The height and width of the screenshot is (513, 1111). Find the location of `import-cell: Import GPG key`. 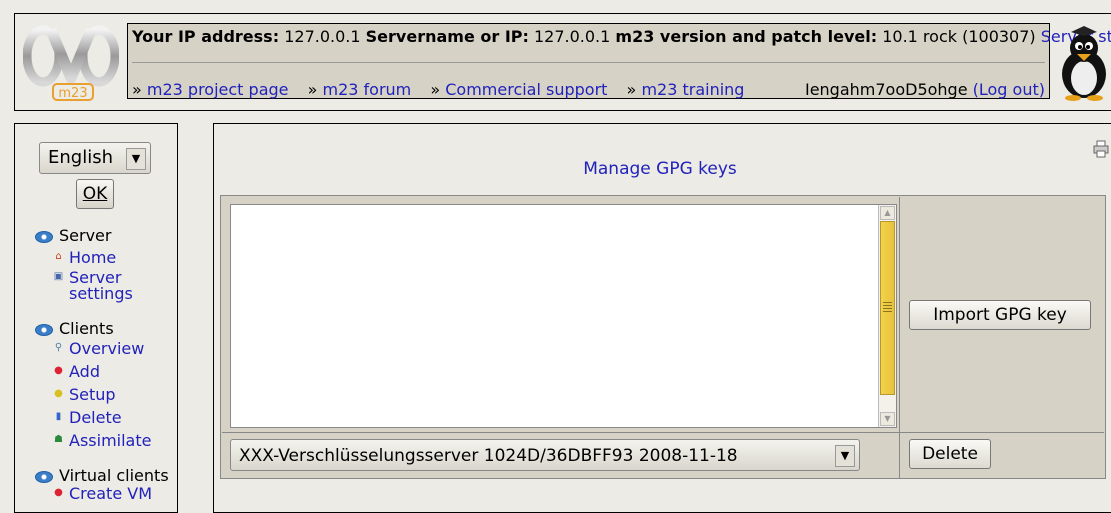

import-cell: Import GPG key is located at coordinates (1002, 315).